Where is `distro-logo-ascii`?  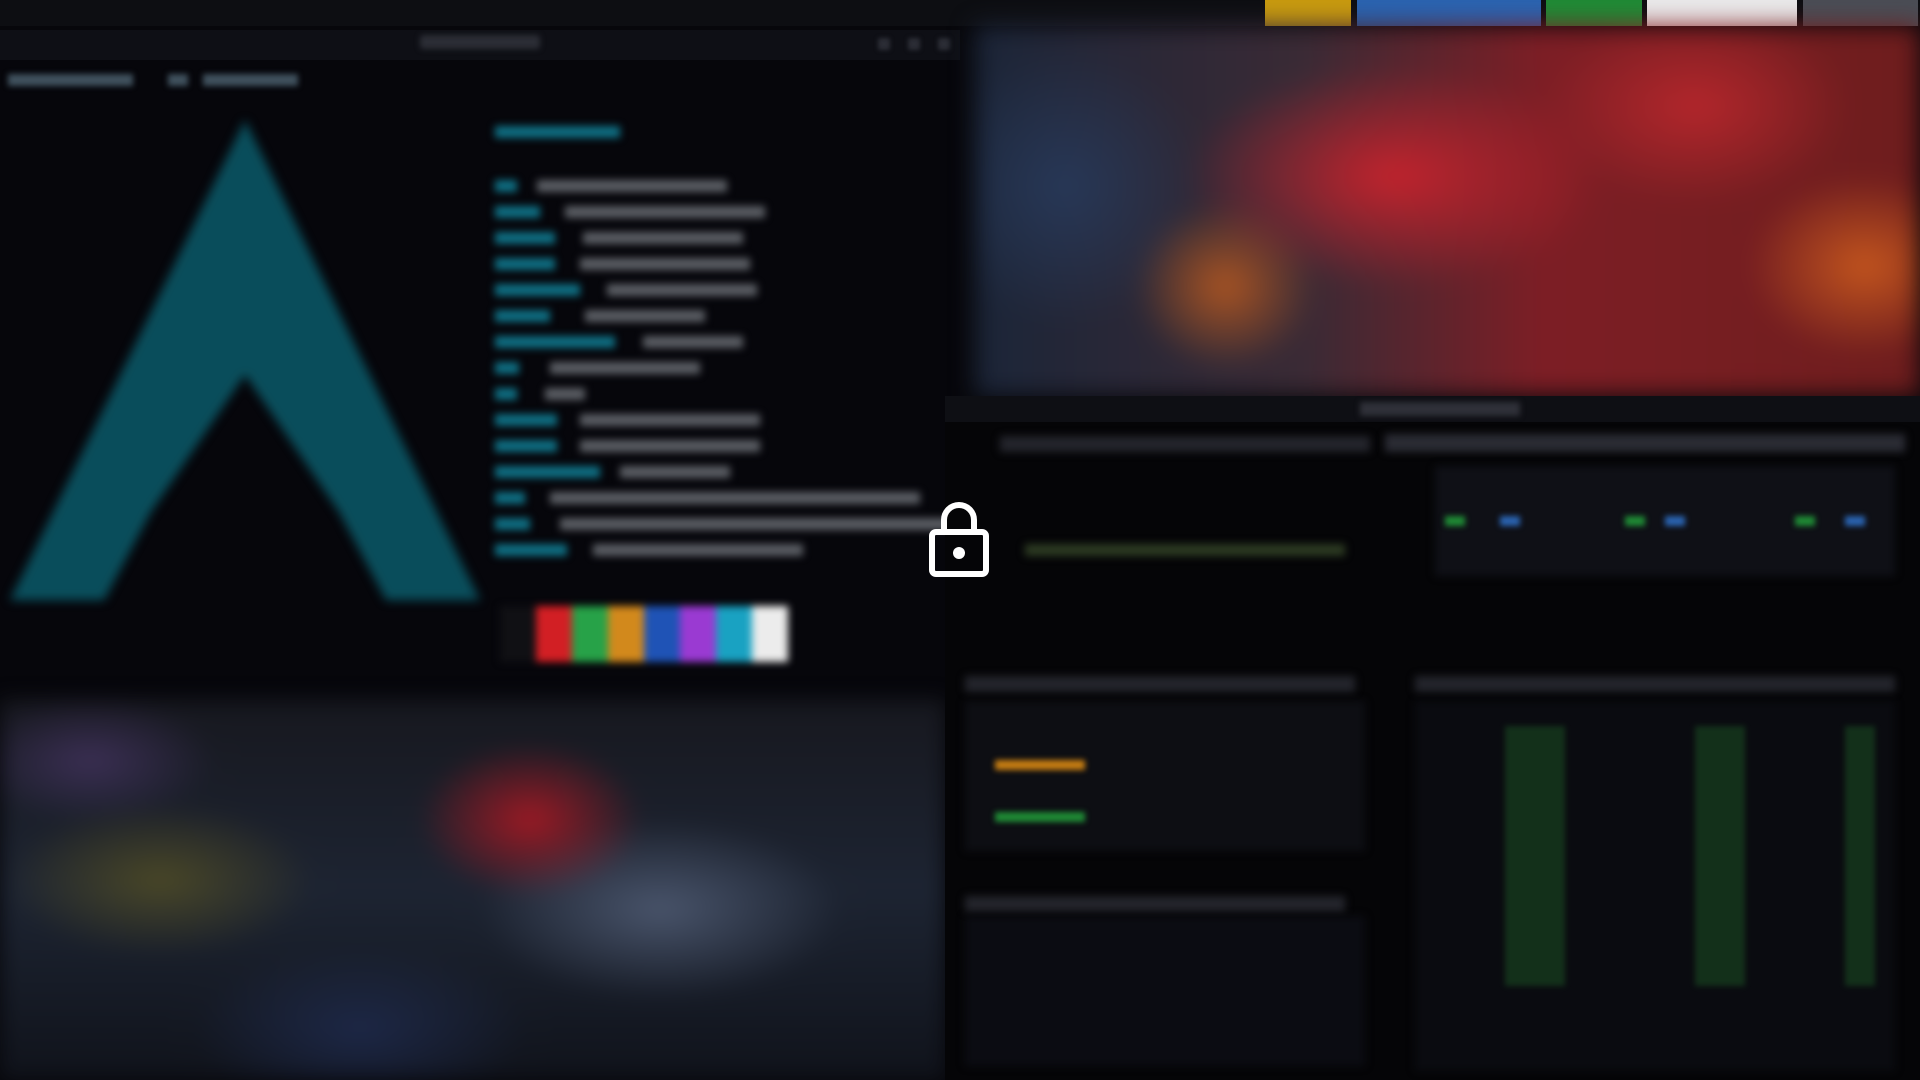
distro-logo-ascii is located at coordinates (245, 370).